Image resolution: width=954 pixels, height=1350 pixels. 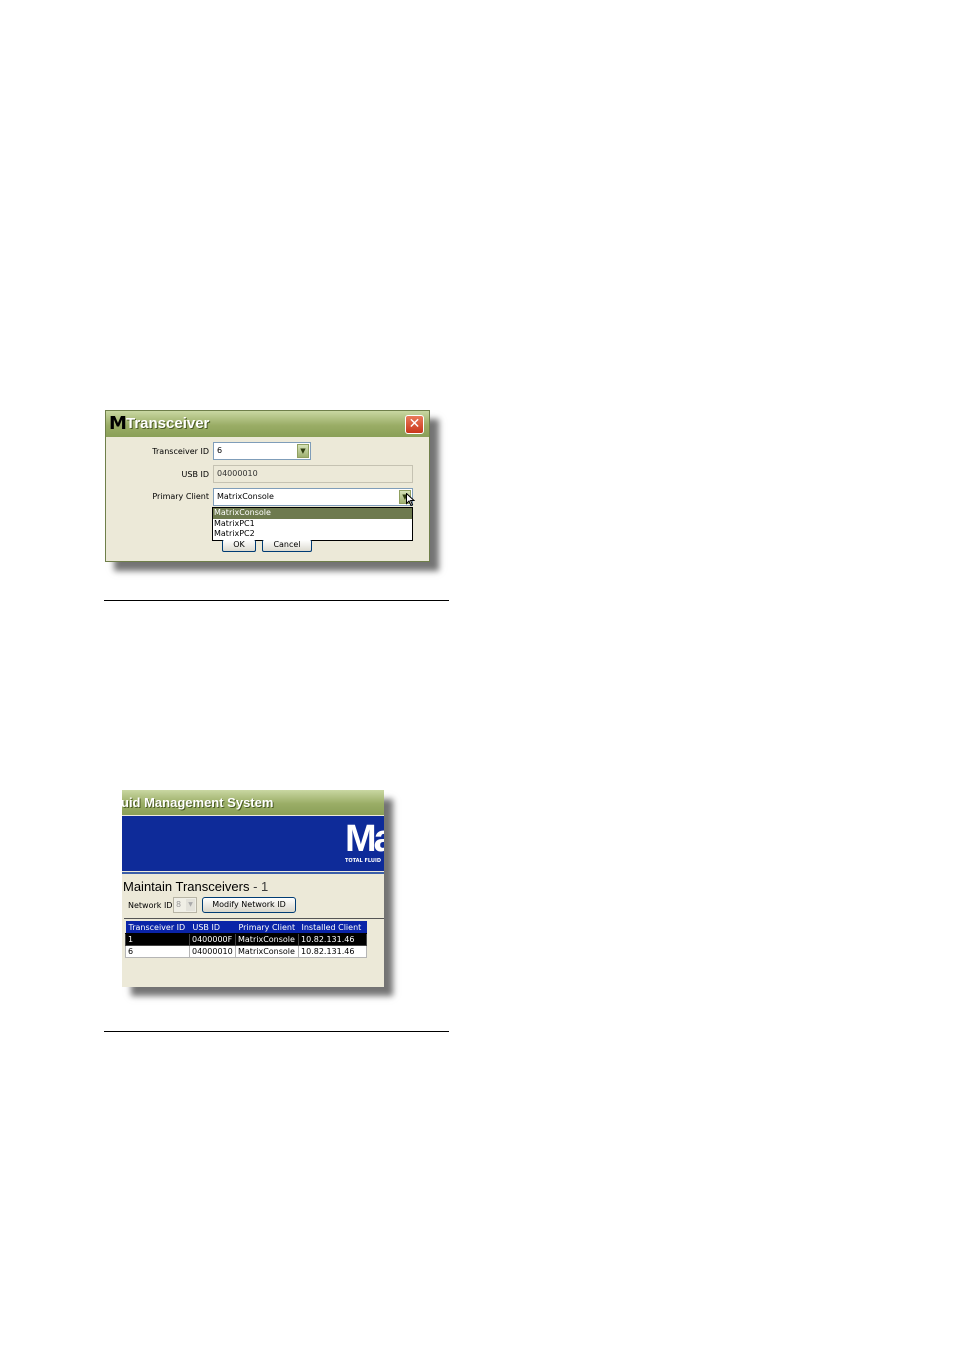 I want to click on dialog-title: Transceiver, so click(x=168, y=423).